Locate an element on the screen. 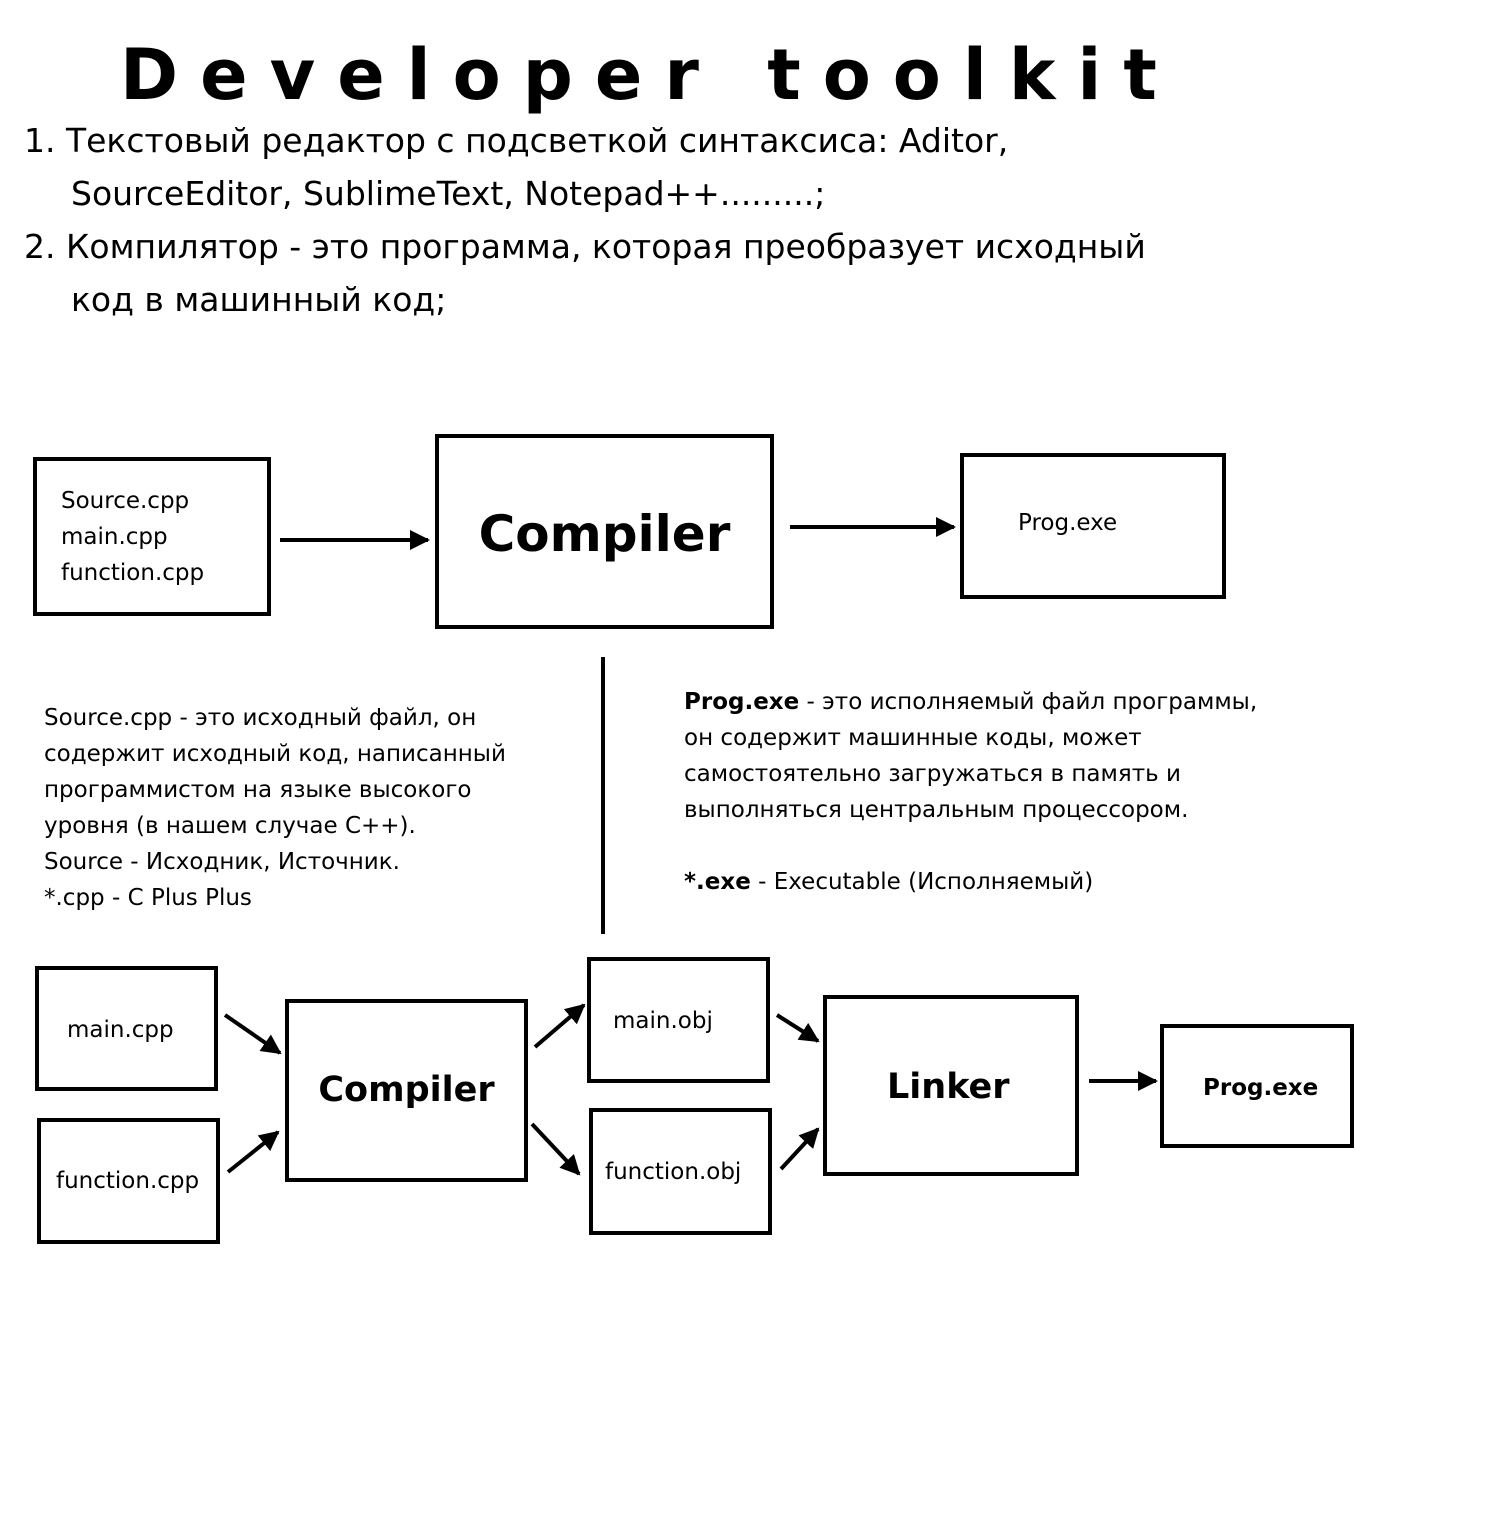  source-file: function.cpp is located at coordinates (133, 573).